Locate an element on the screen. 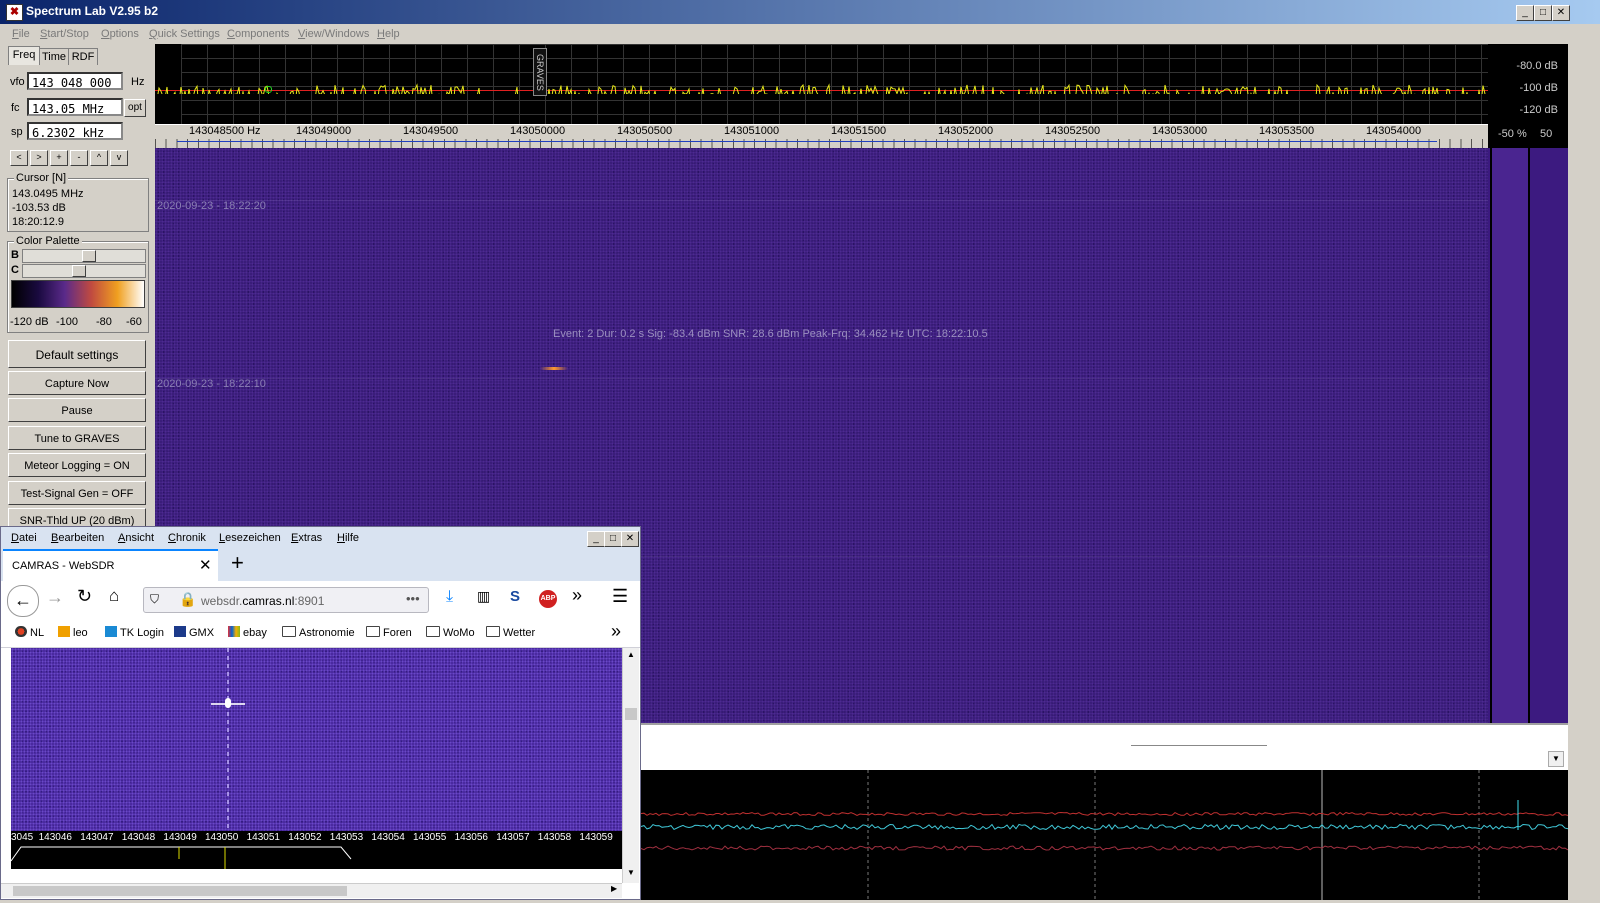 The image size is (1600, 903). passband-shape is located at coordinates (181, 857).